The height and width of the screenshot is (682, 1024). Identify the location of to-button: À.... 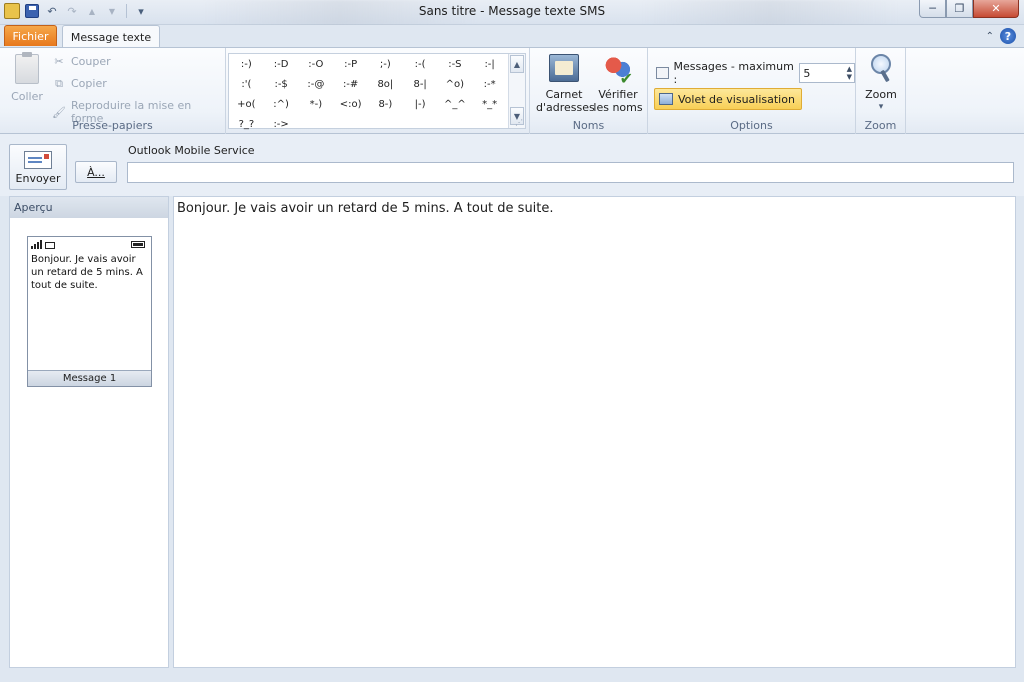
(96, 172).